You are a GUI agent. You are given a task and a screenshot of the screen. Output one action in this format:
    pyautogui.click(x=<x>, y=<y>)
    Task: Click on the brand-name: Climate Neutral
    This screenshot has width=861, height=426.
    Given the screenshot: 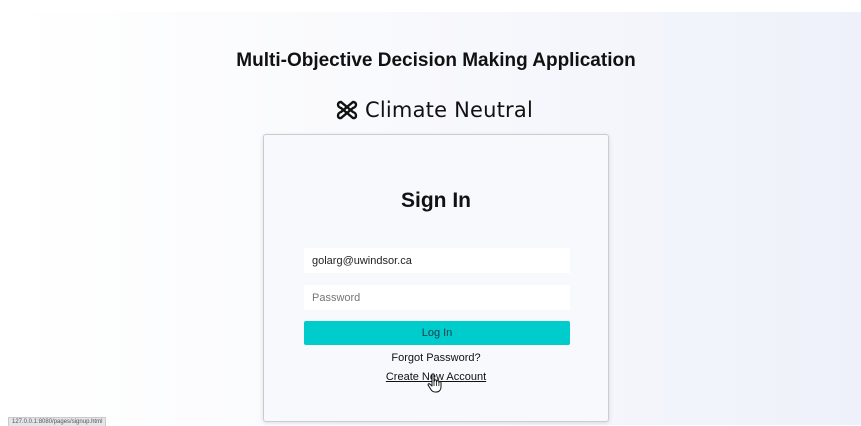 What is the action you would take?
    pyautogui.click(x=449, y=110)
    